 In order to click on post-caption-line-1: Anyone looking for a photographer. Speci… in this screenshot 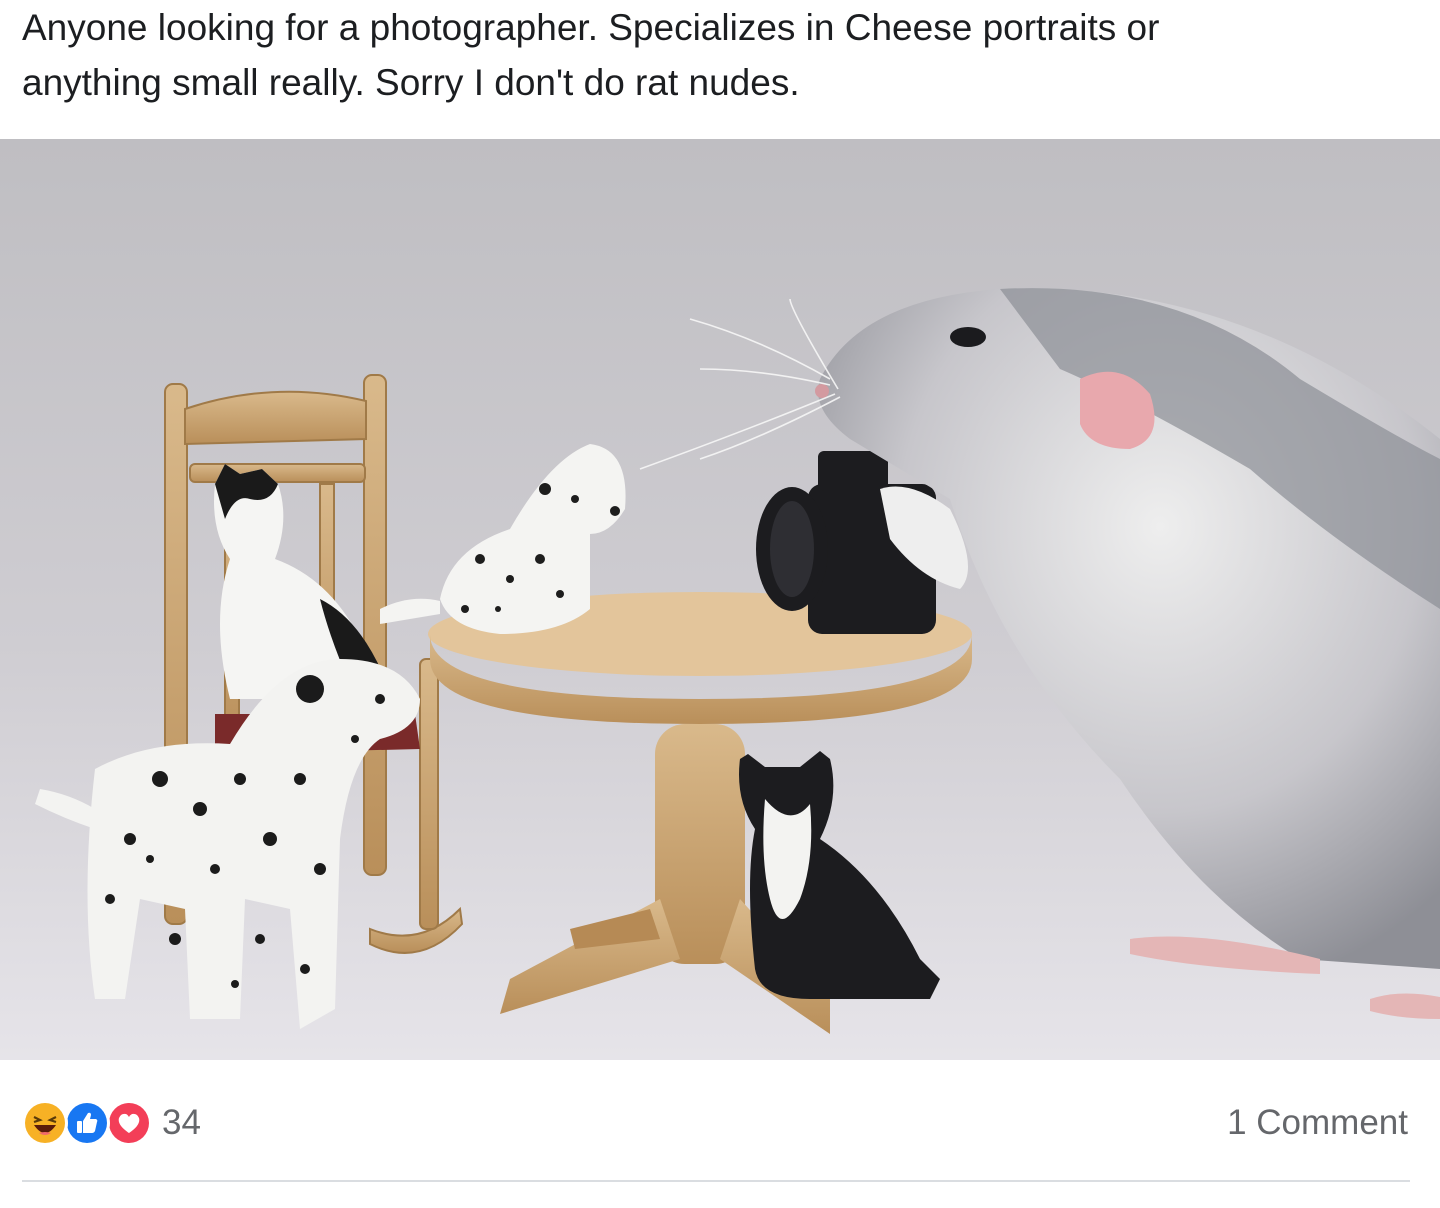, I will do `click(591, 27)`.